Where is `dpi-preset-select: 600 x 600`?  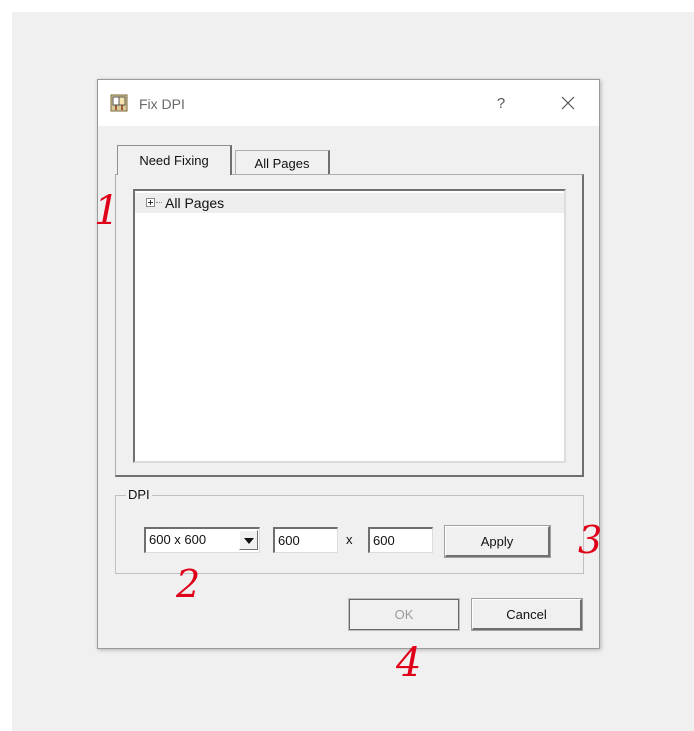
dpi-preset-select: 600 x 600 is located at coordinates (202, 540).